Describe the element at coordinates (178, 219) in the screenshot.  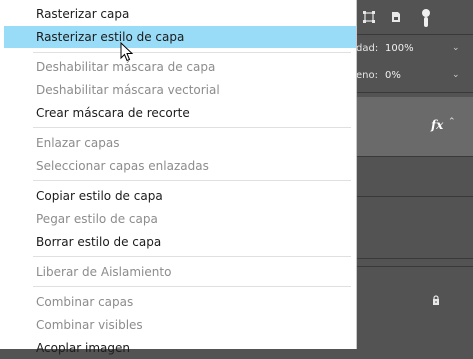
I see `menu-item-pegar-estilo: Pegar estilo de capa` at that location.